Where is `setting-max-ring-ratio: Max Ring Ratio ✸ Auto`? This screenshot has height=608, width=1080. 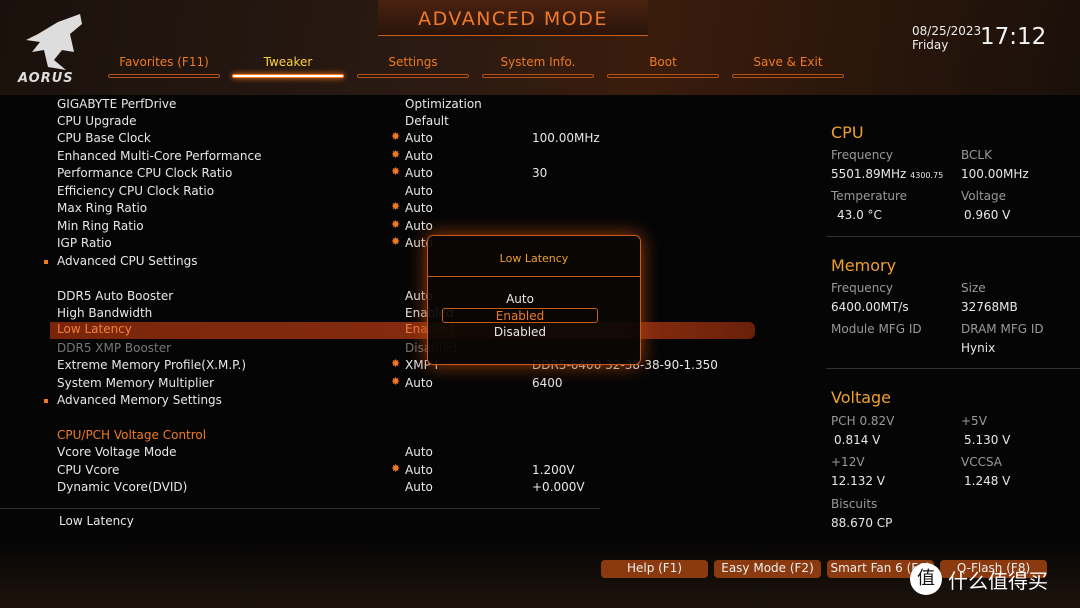 setting-max-ring-ratio: Max Ring Ratio ✸ Auto is located at coordinates (380, 209).